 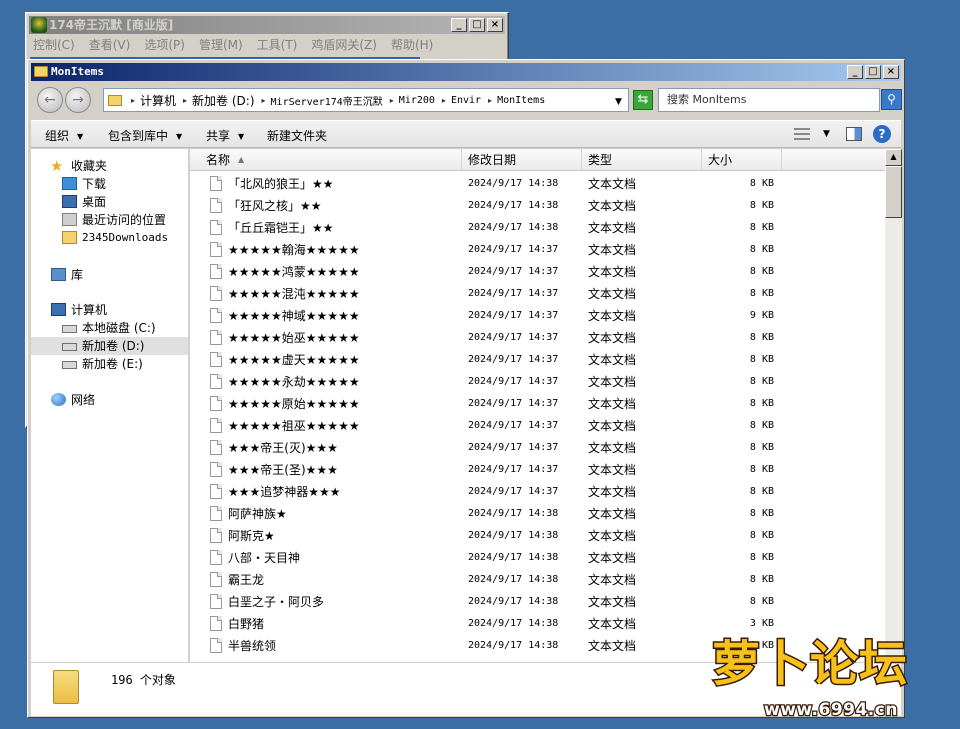 What do you see at coordinates (893, 192) in the screenshot?
I see `scroll-thumb` at bounding box center [893, 192].